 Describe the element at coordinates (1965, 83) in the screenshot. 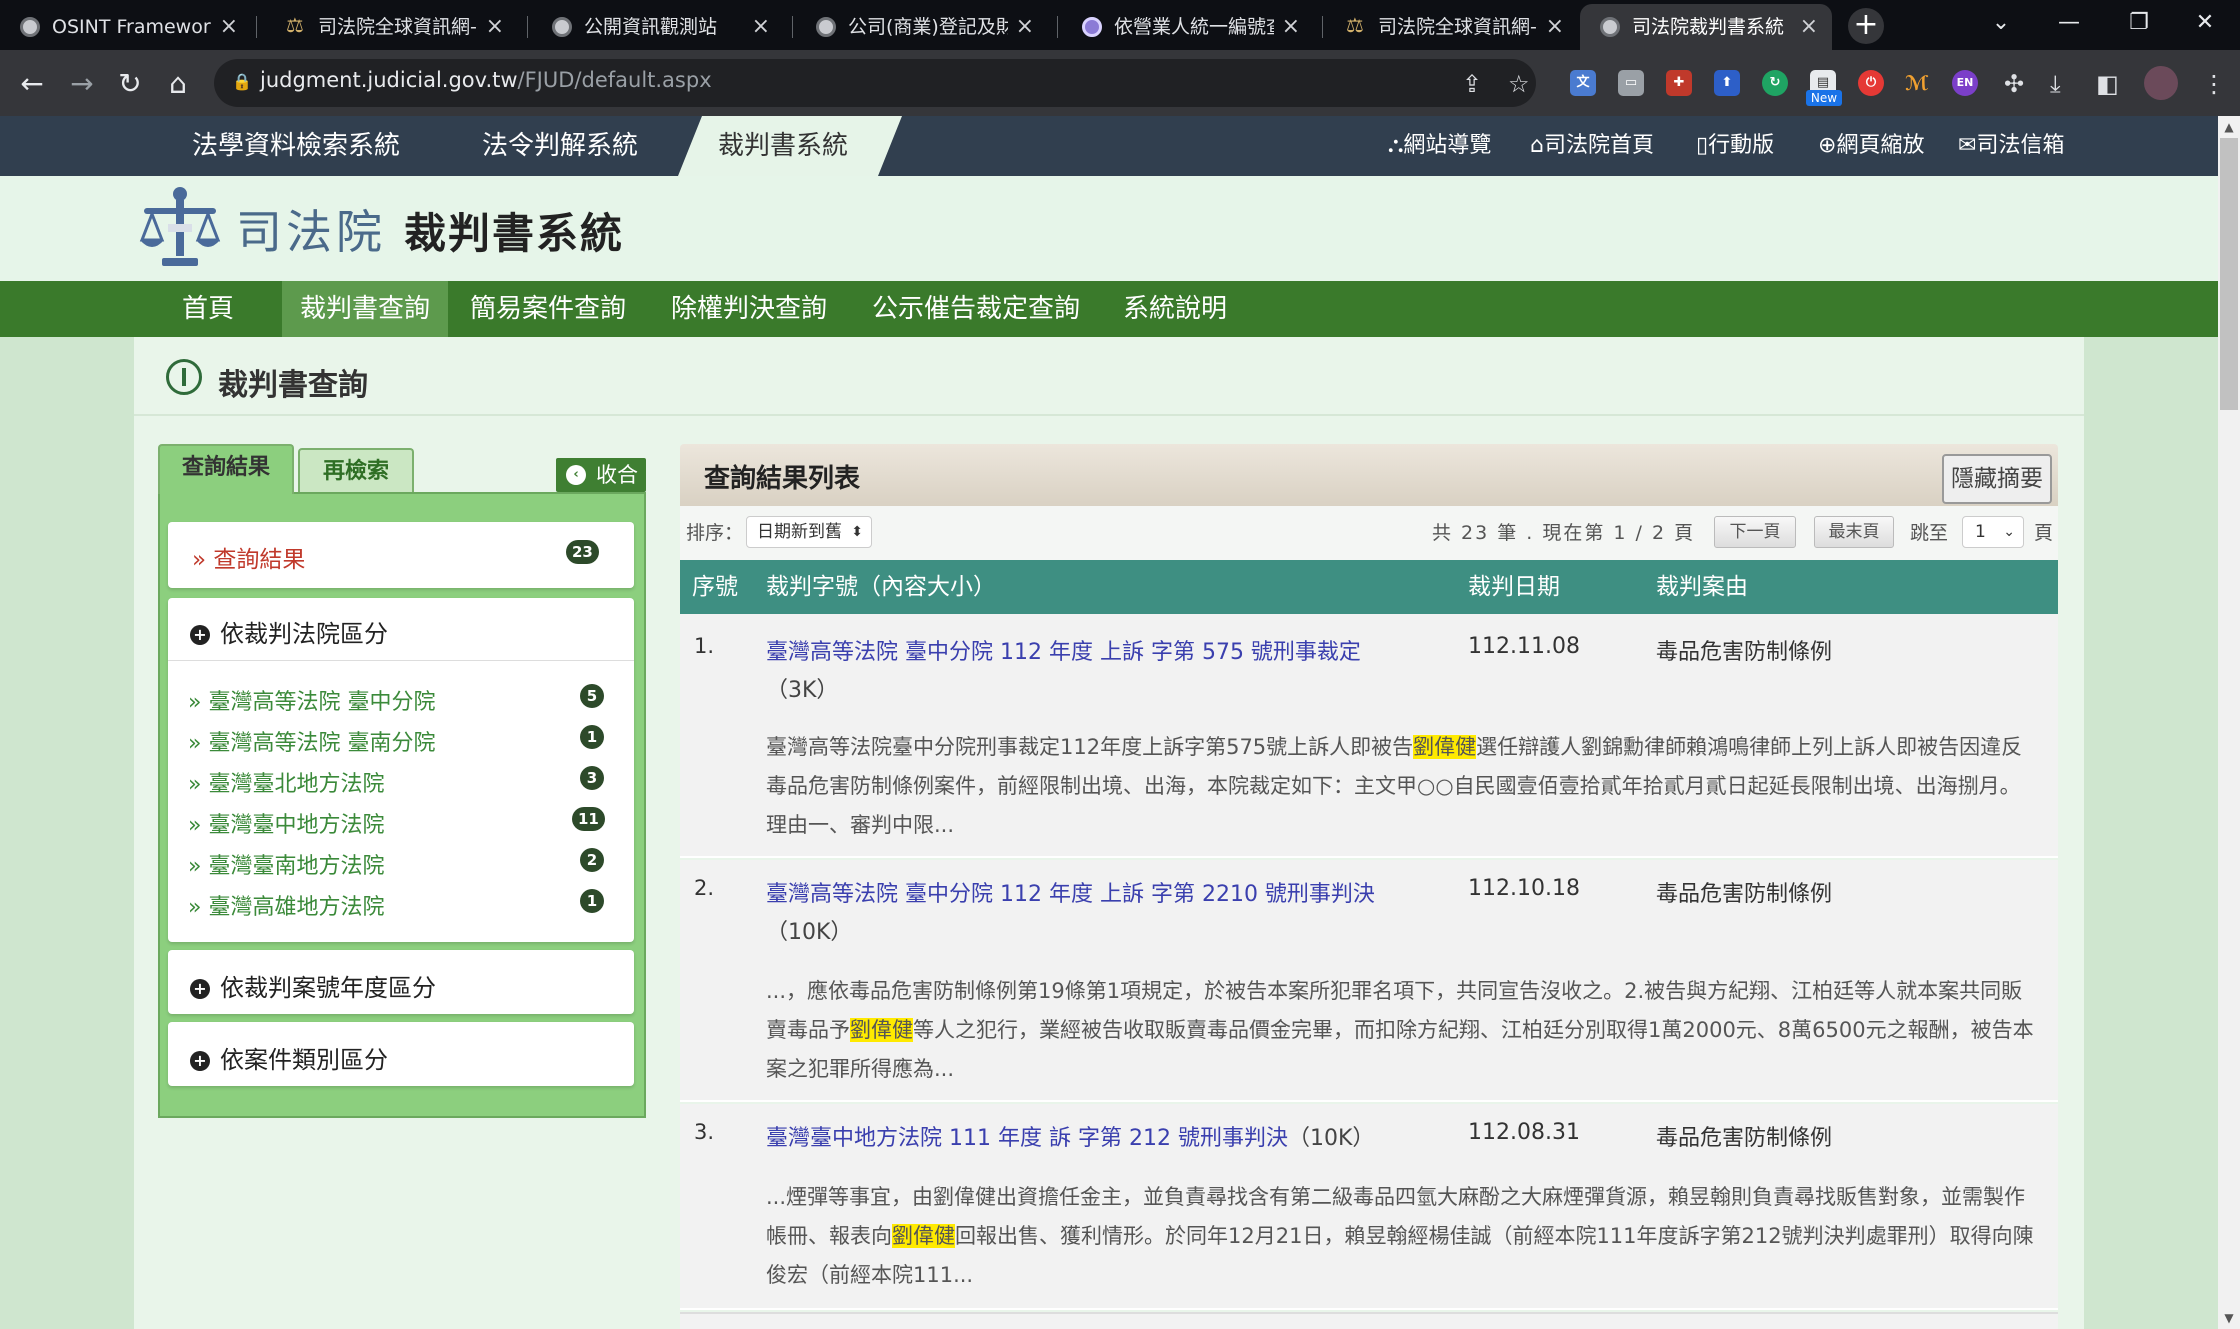

I see `language-extension-icon: EN` at that location.